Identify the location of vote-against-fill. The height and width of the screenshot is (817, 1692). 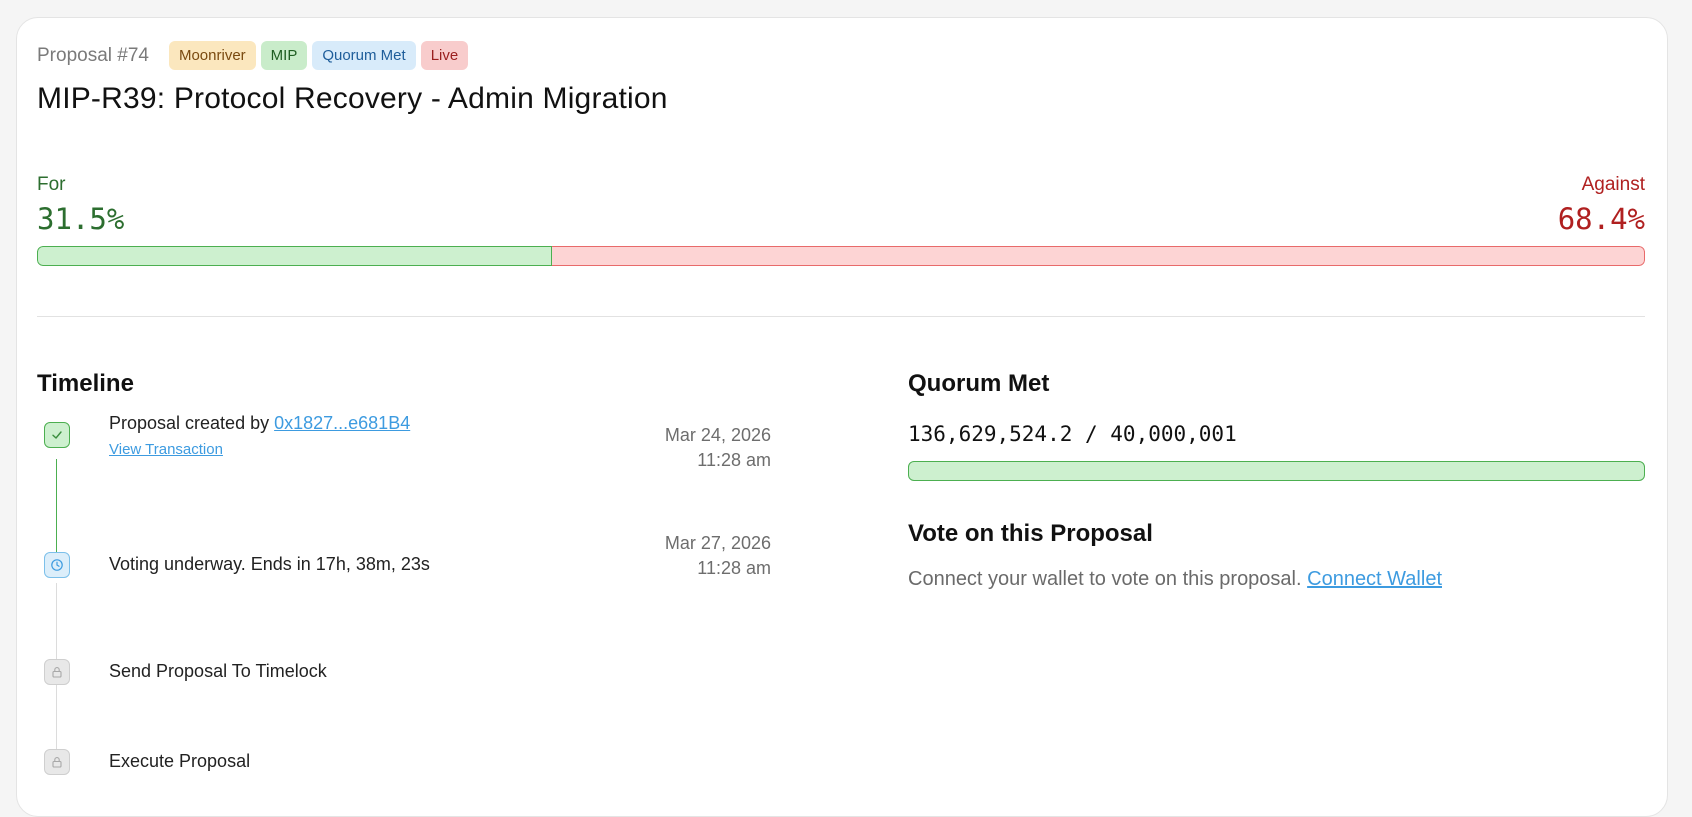
(1098, 256).